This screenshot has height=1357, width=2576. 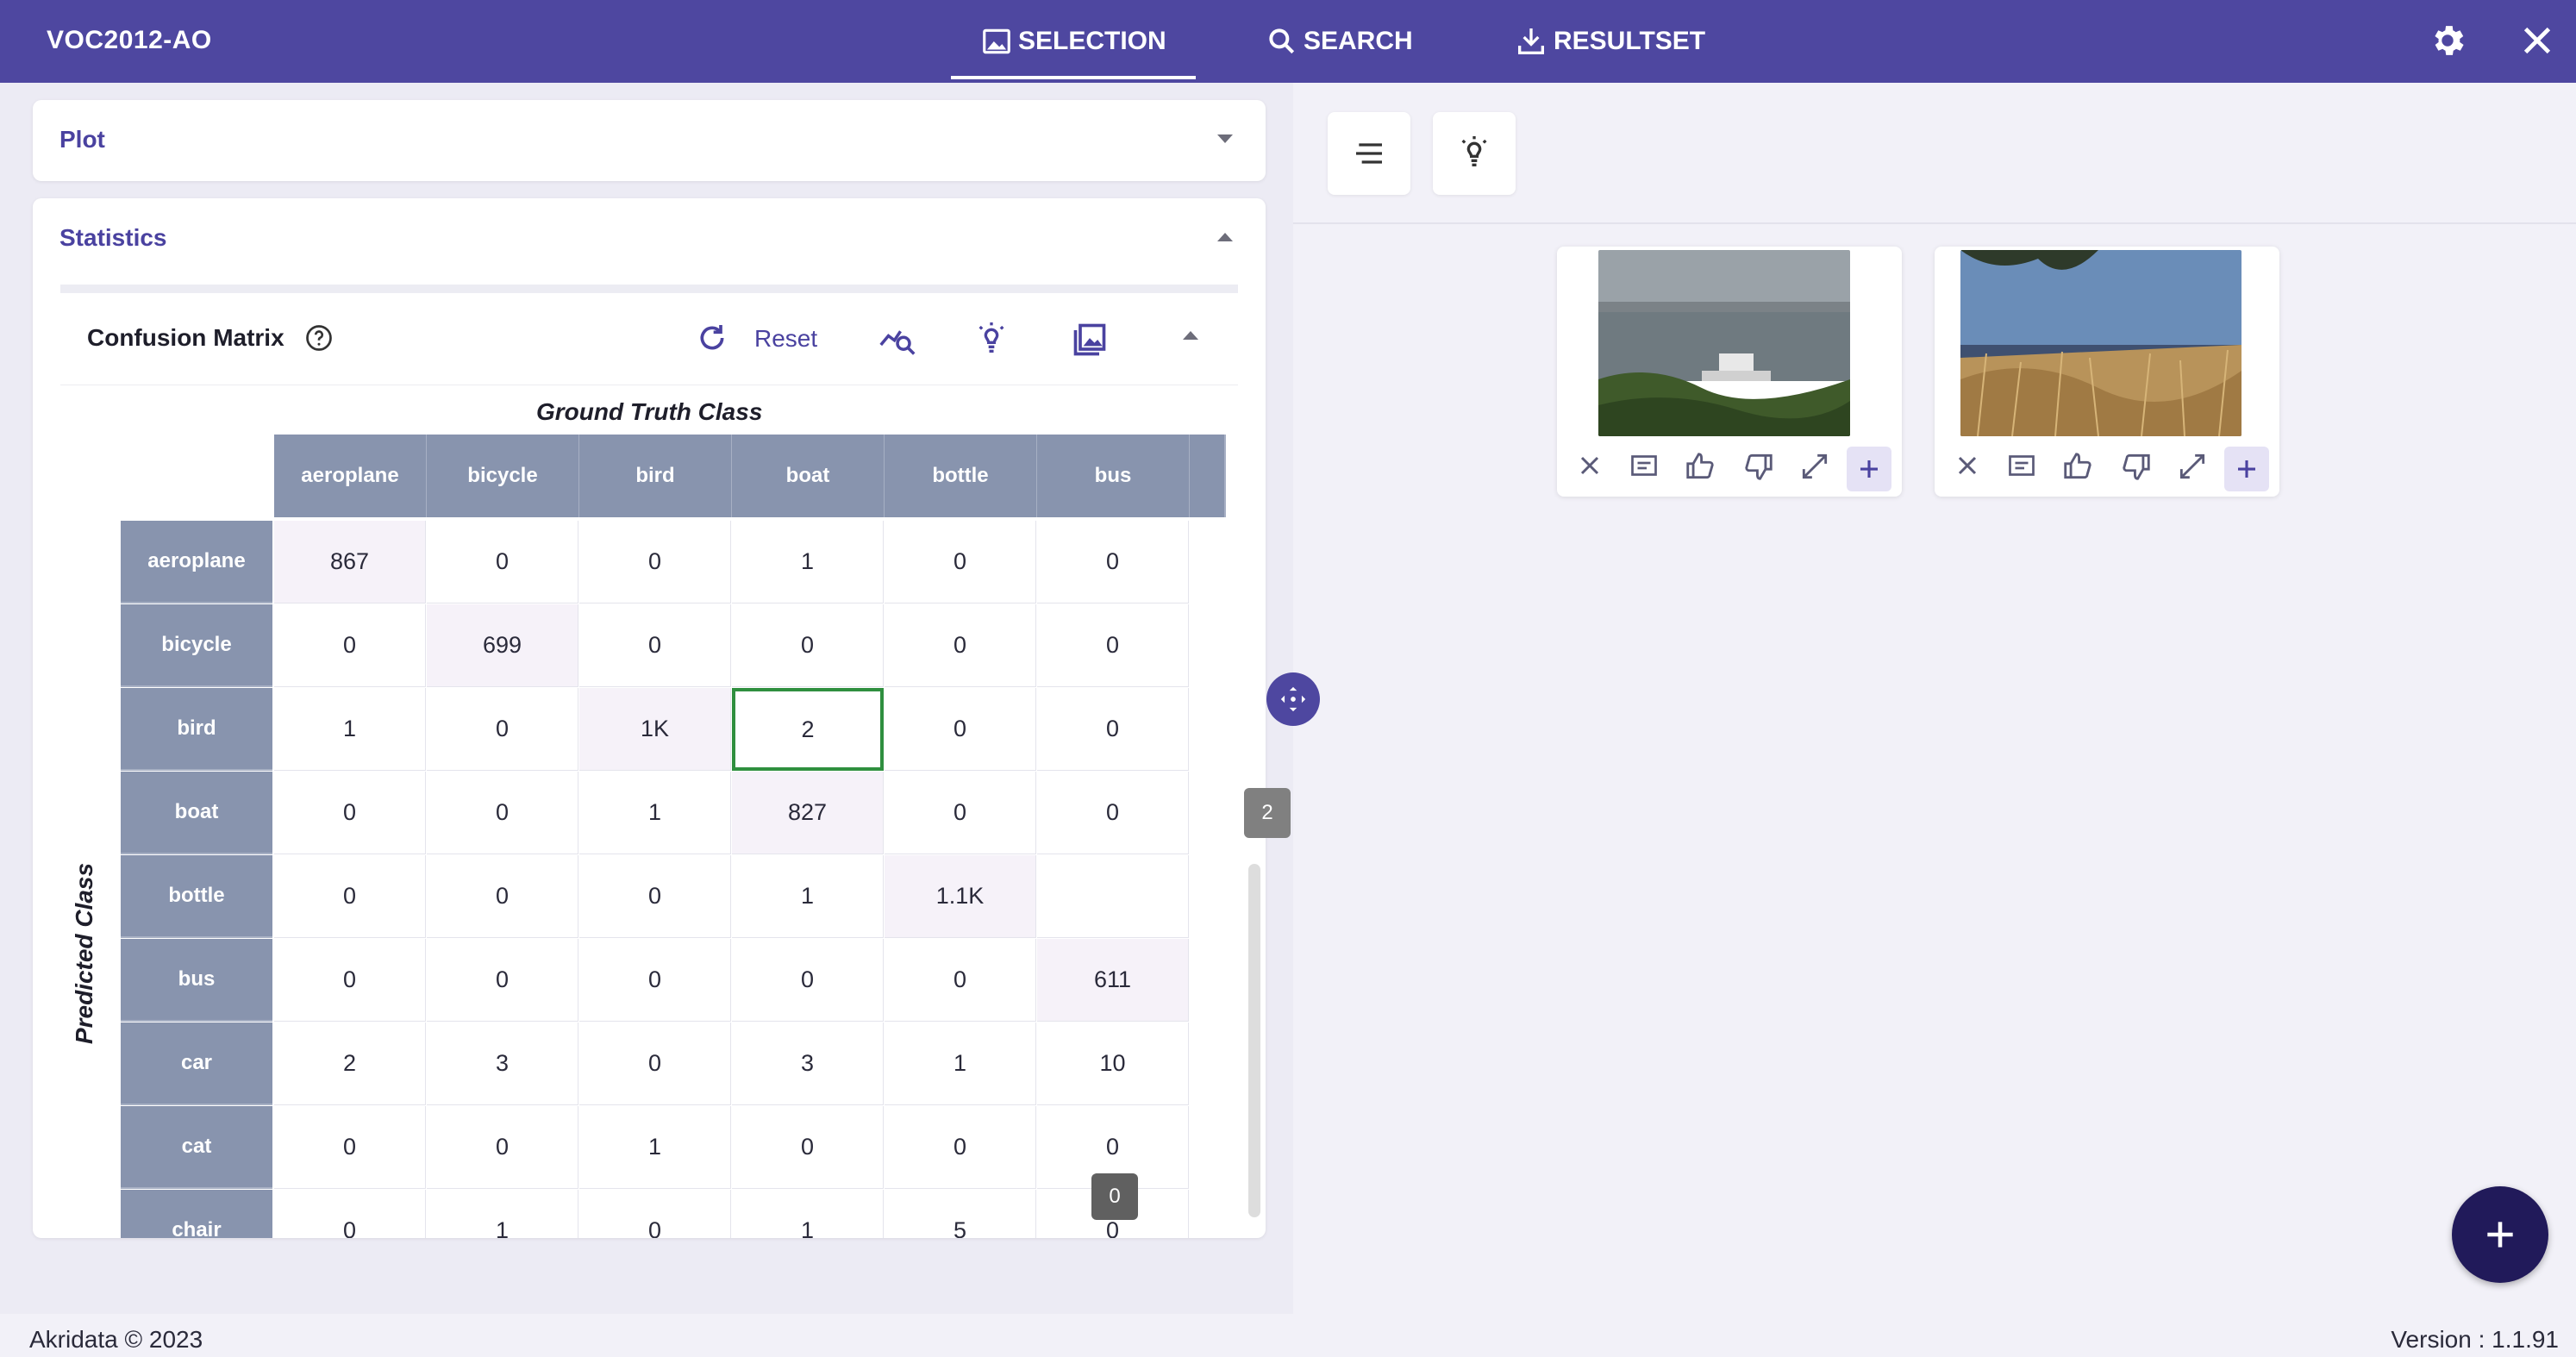 I want to click on gear-icon, so click(x=2447, y=40).